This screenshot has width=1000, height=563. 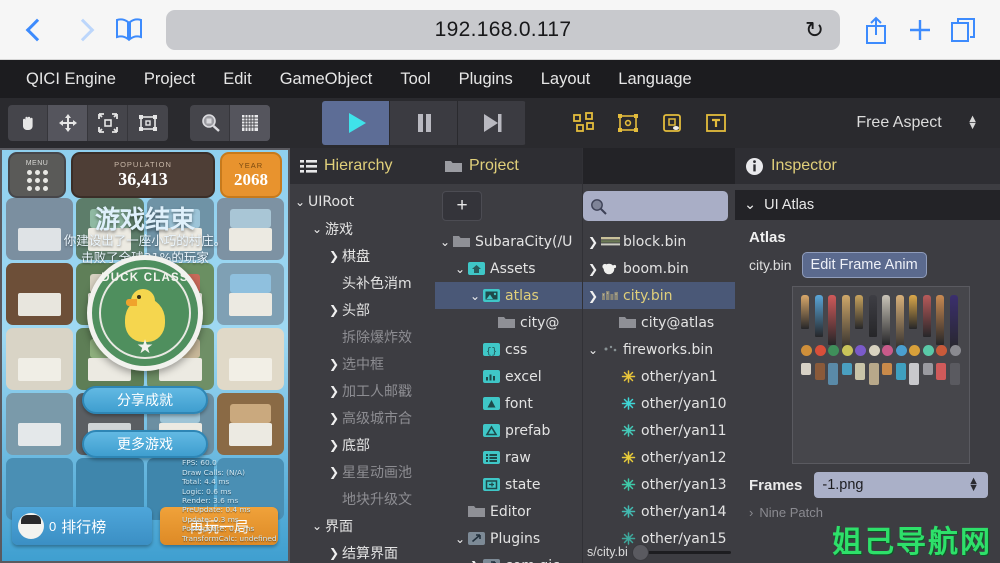 I want to click on asset-row: ⌄ fireworks.bin, so click(x=659, y=349).